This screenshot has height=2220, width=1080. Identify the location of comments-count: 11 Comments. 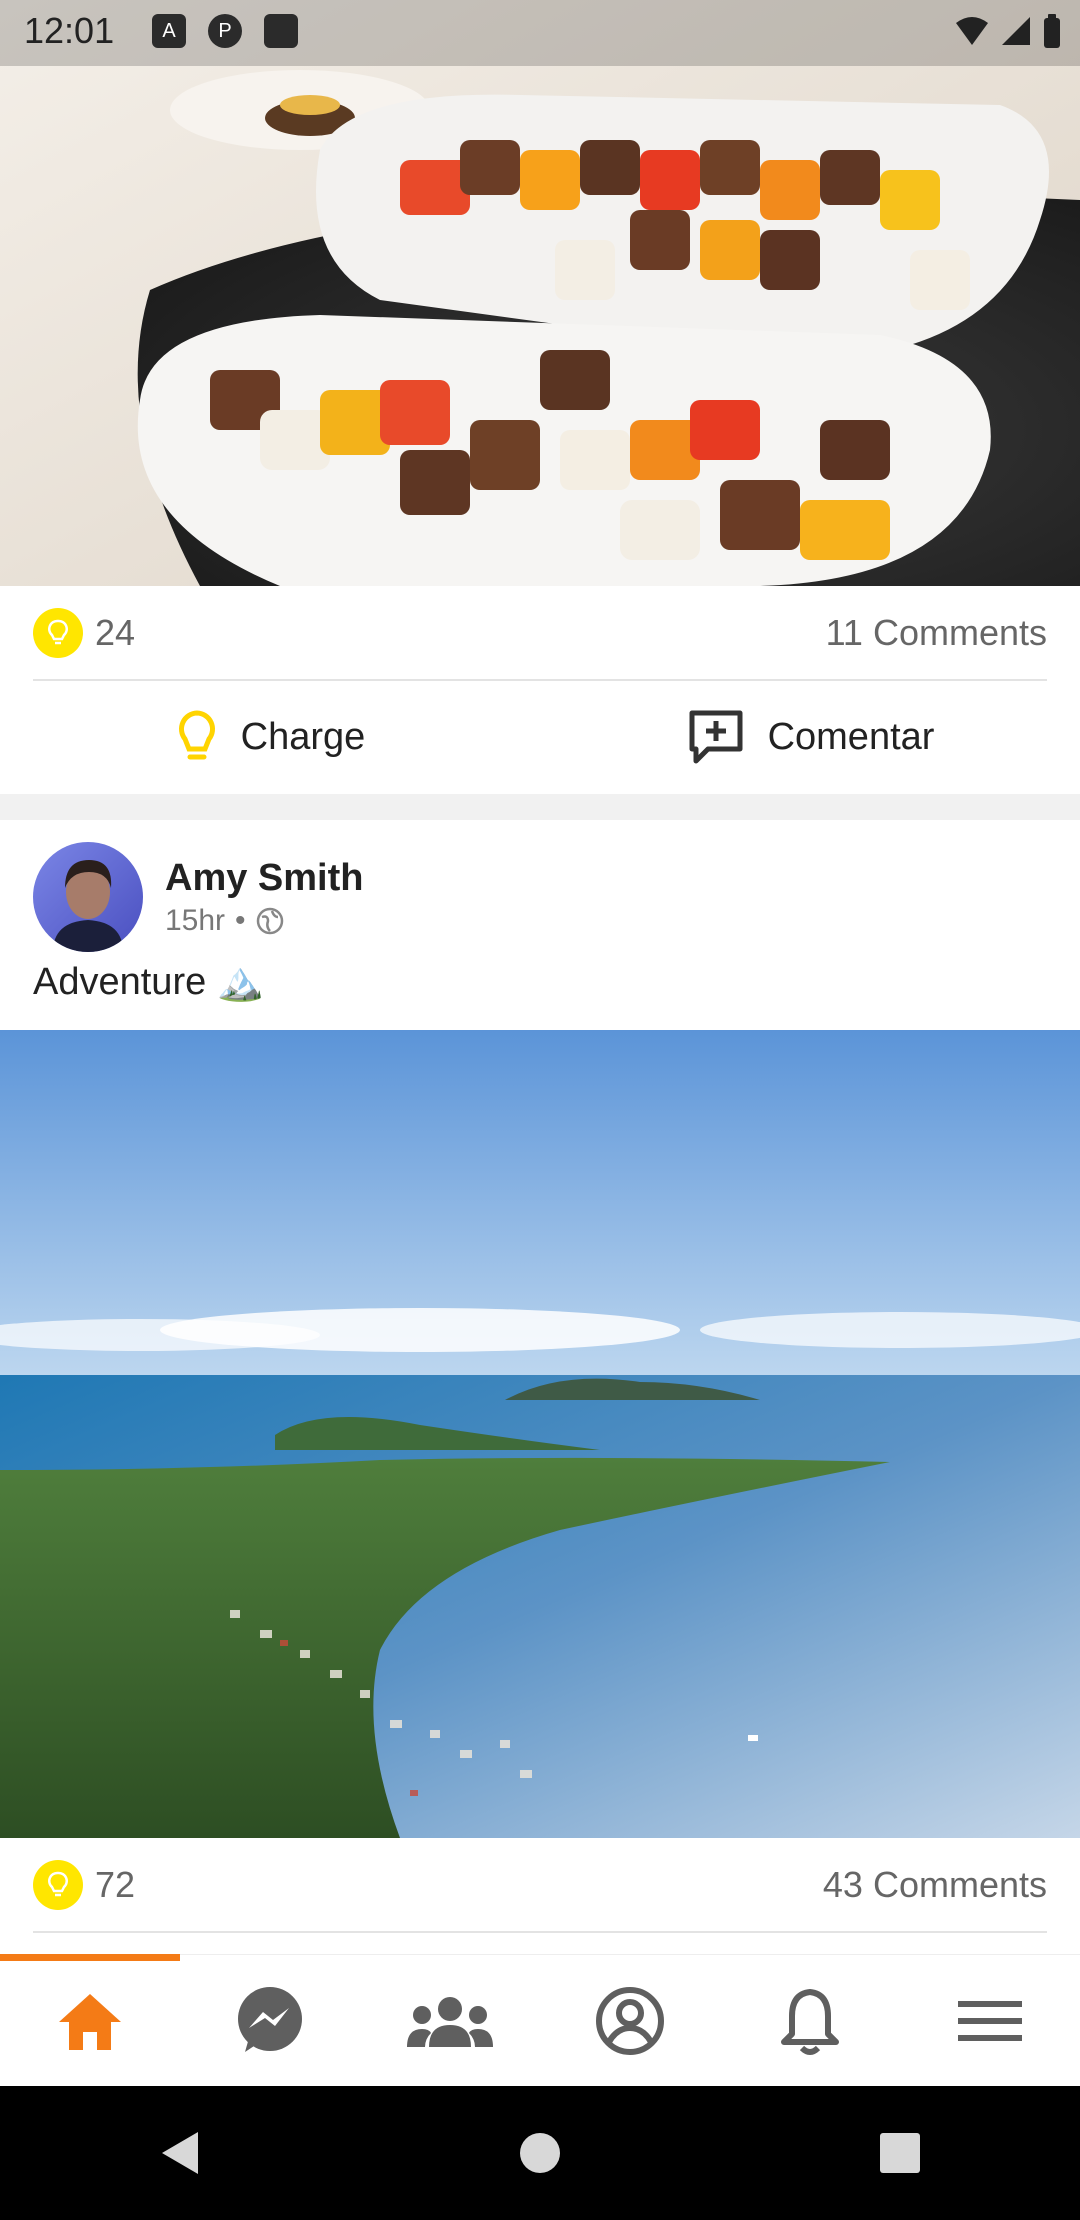
(936, 633).